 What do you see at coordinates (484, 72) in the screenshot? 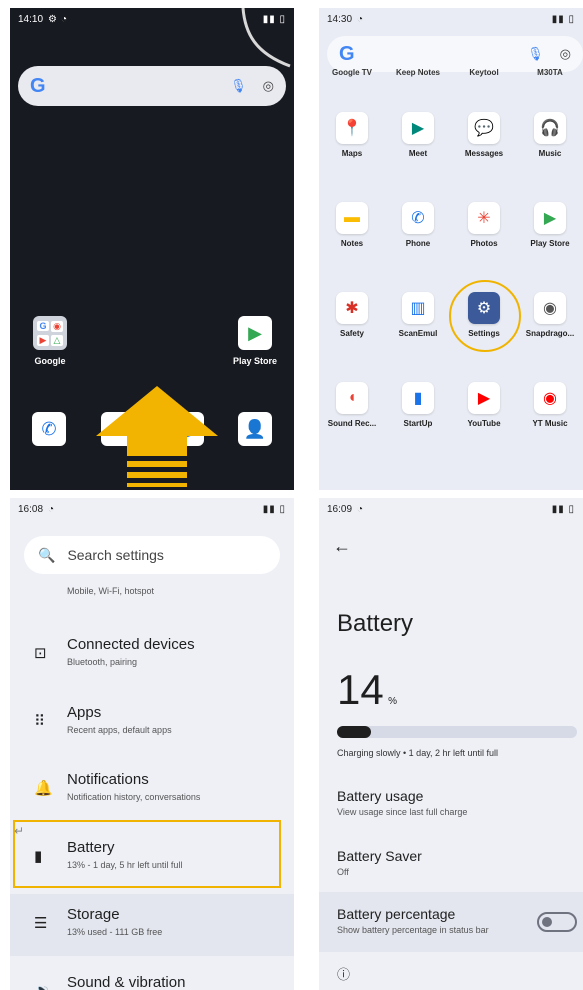
I see `top-row-app-label: Keytool` at bounding box center [484, 72].